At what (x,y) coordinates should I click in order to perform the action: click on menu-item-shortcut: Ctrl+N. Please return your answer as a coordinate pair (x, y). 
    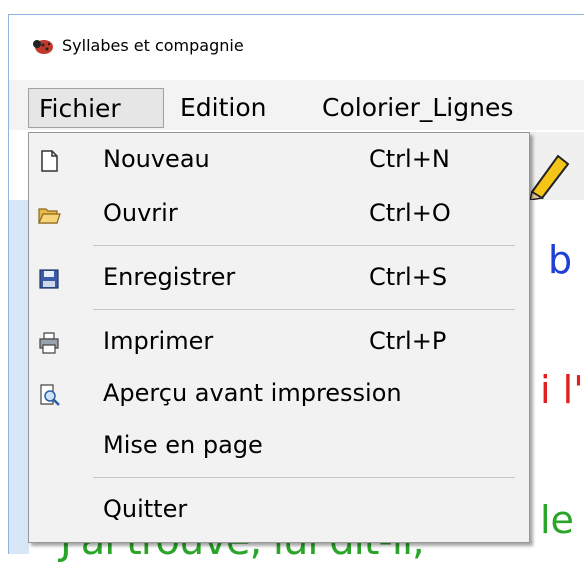
    Looking at the image, I should click on (409, 159).